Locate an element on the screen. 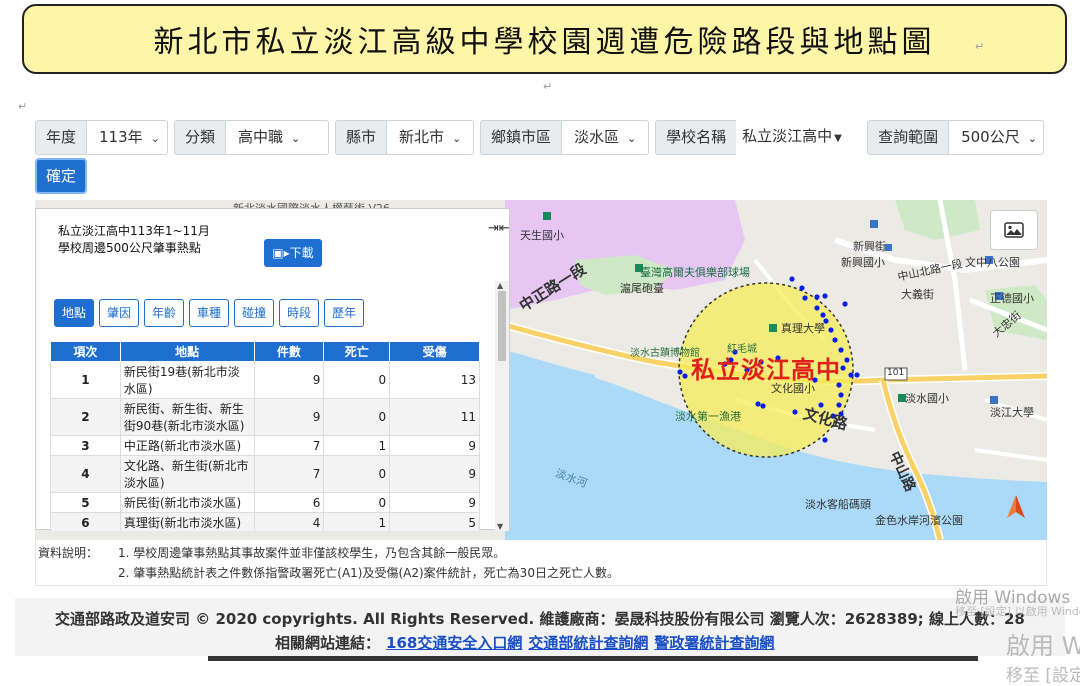 The image size is (1080, 686). map-label: 大義街 is located at coordinates (917, 294).